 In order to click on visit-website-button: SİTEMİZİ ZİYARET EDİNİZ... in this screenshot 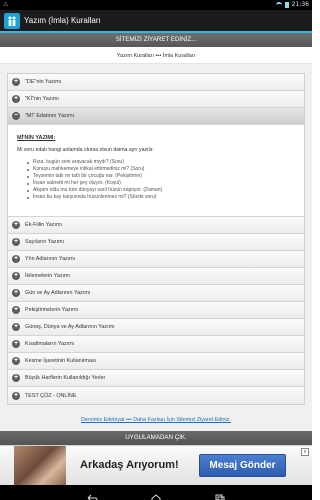, I will do `click(156, 40)`.